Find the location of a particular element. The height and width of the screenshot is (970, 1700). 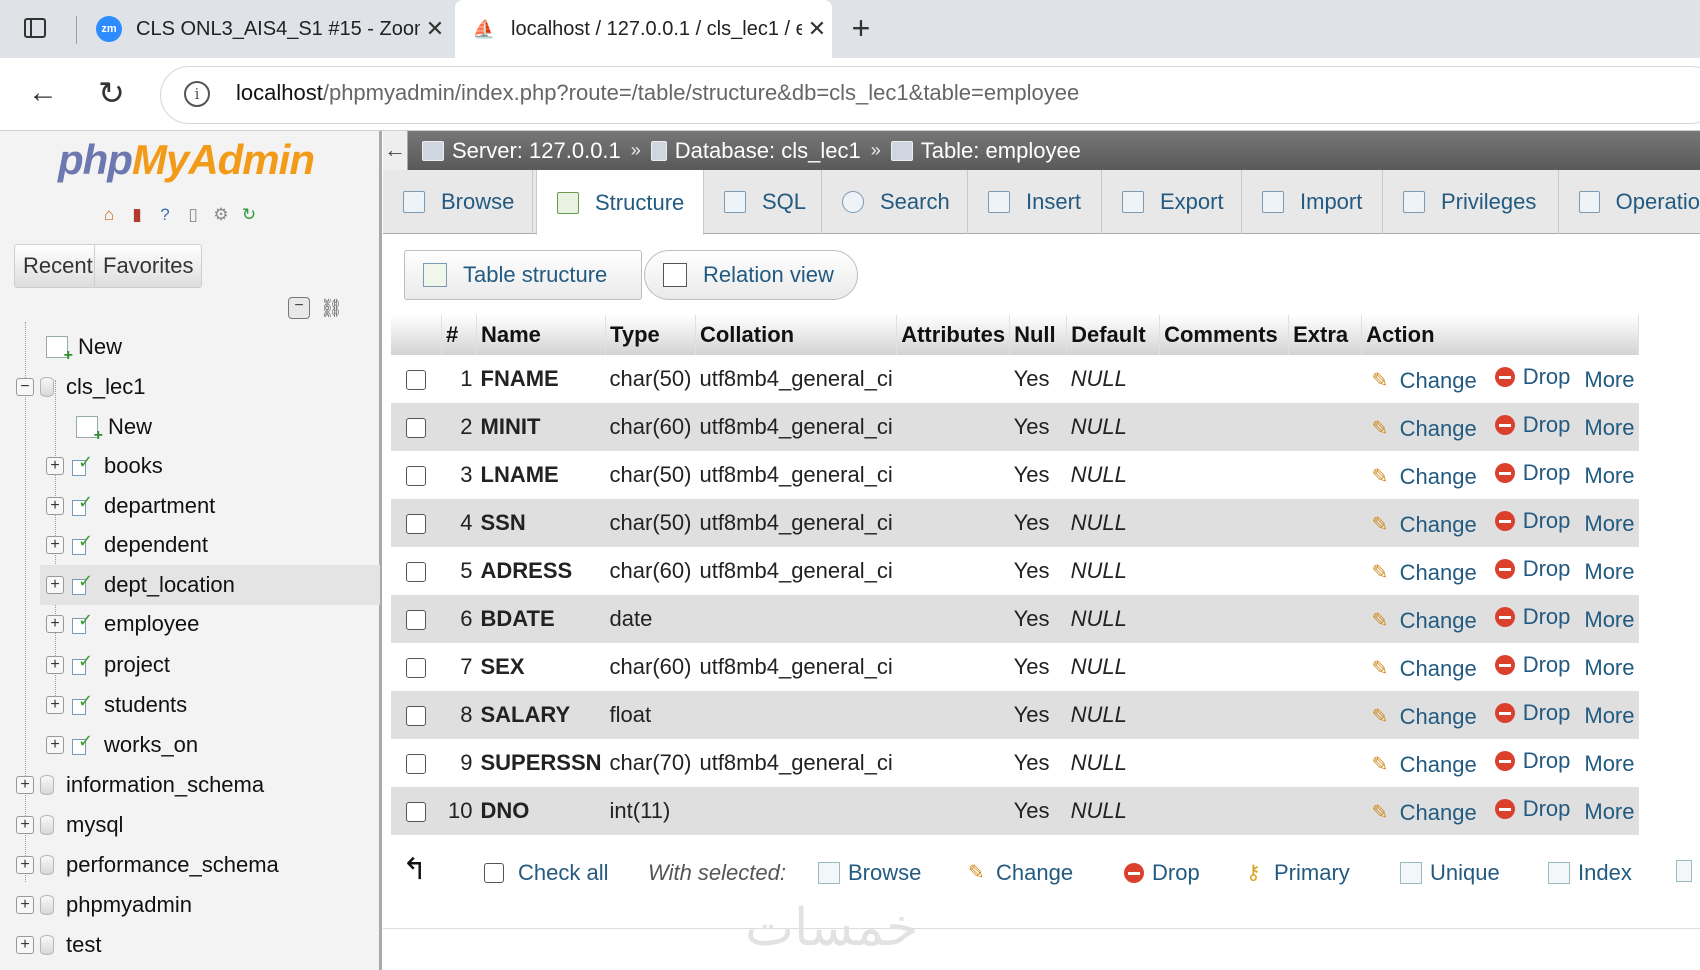

tree-item-information-schema: + information_schema is located at coordinates (140, 785).